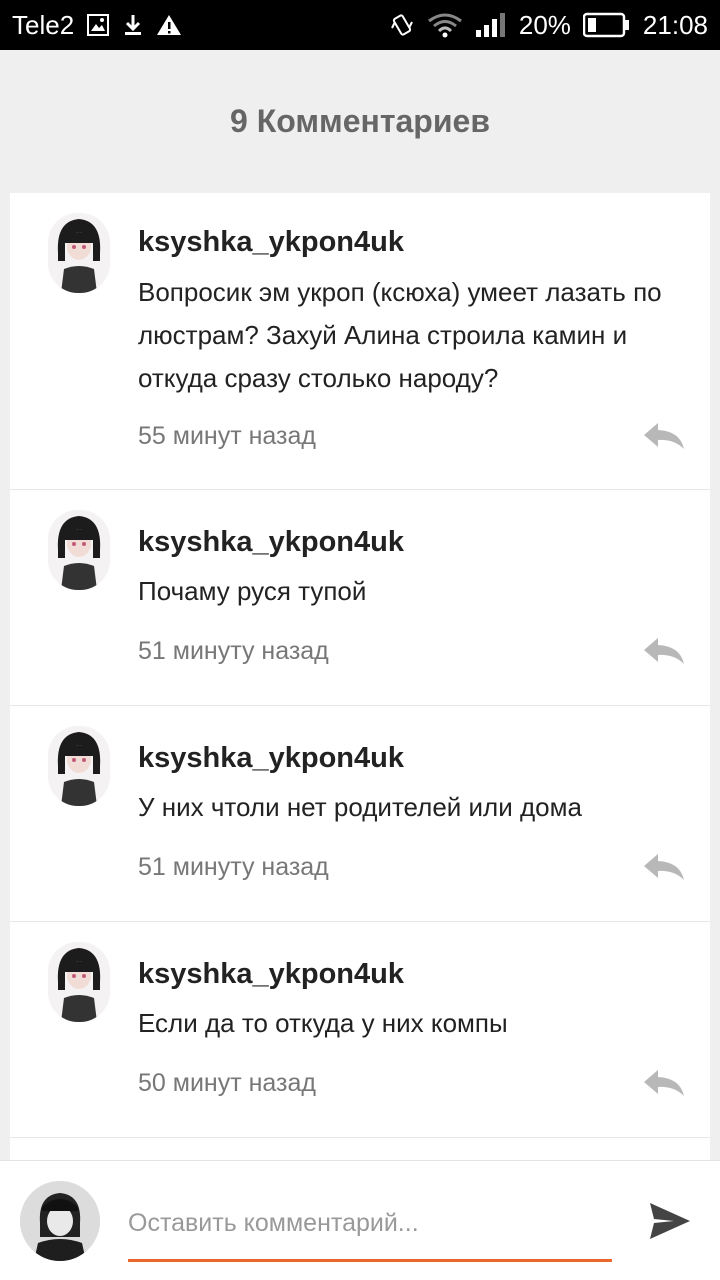 The height and width of the screenshot is (1280, 720). Describe the element at coordinates (169, 25) in the screenshot. I see `warning-icon` at that location.